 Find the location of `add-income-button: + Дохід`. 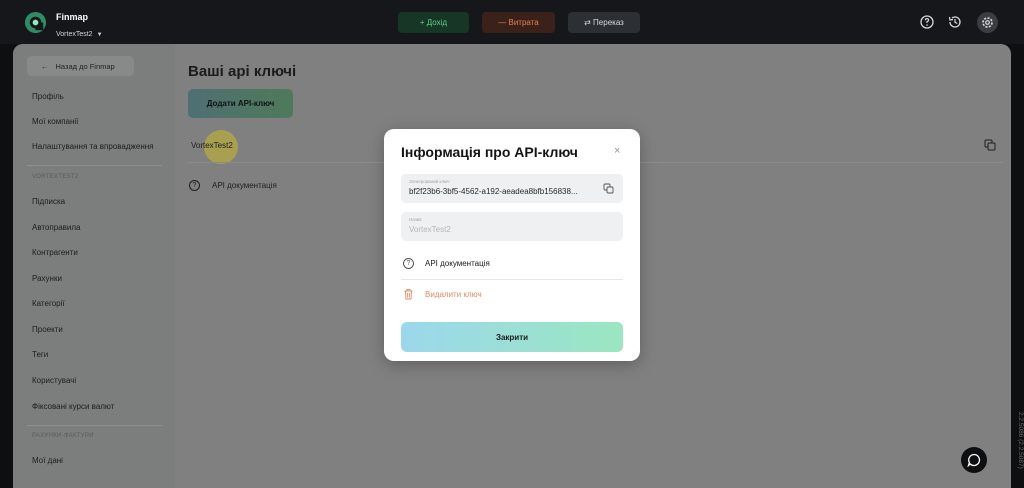

add-income-button: + Дохід is located at coordinates (433, 22).